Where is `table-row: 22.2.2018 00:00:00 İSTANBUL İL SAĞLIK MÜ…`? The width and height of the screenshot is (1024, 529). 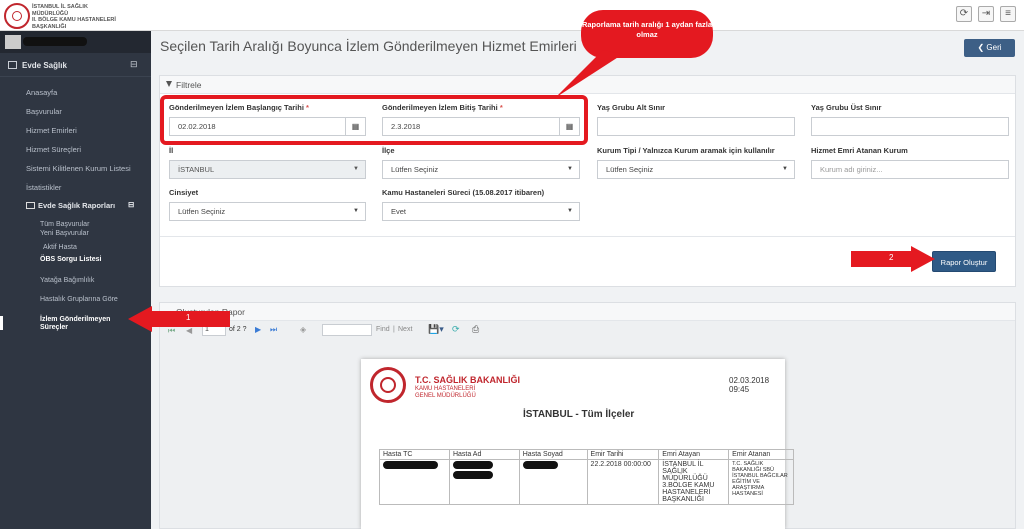
table-row: 22.2.2018 00:00:00 İSTANBUL İL SAĞLIK MÜ… is located at coordinates (586, 482).